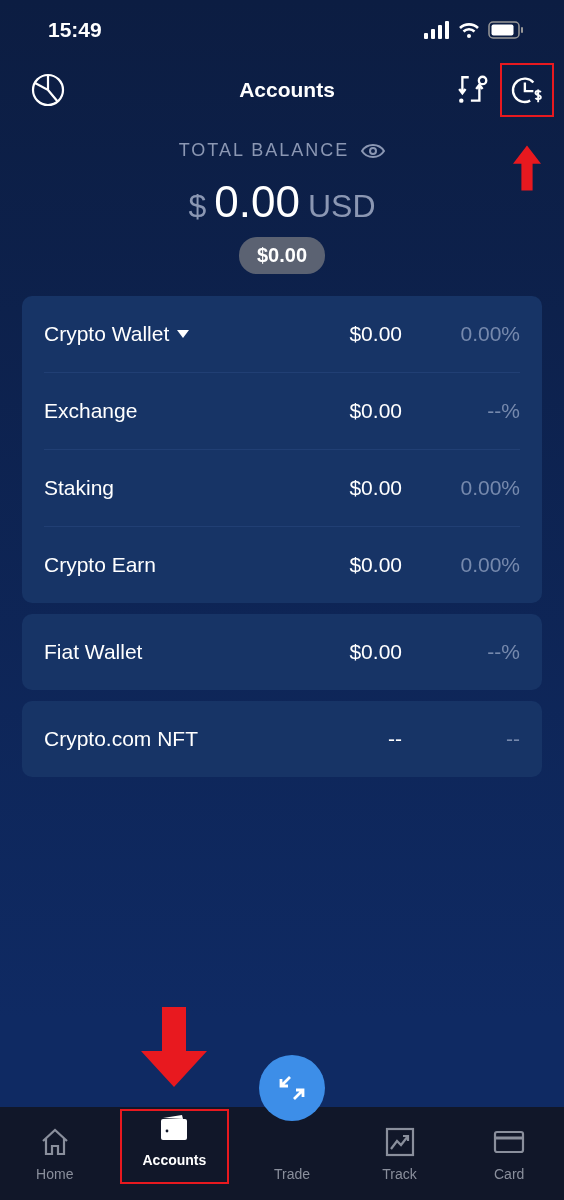 The width and height of the screenshot is (564, 1200). I want to click on account-name: Crypto Wallet, so click(107, 334).